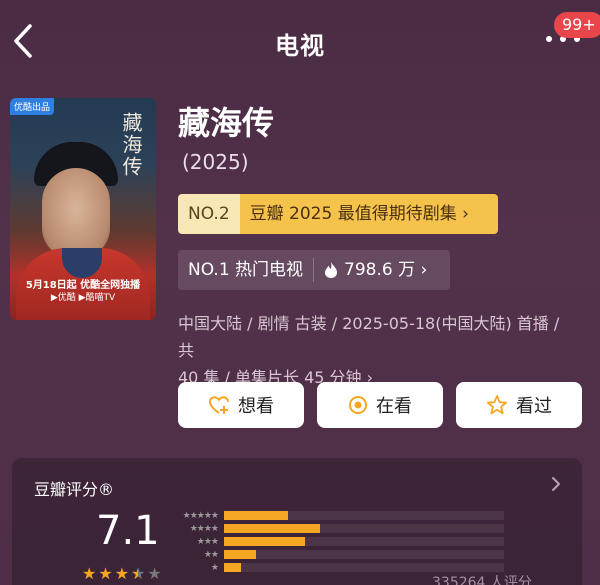 This screenshot has height=585, width=600. What do you see at coordinates (369, 337) in the screenshot?
I see `meta-line-1: 中国大陆 / 剧情 古装 / 2025-05-18(中国大陆) 首播 / 共` at bounding box center [369, 337].